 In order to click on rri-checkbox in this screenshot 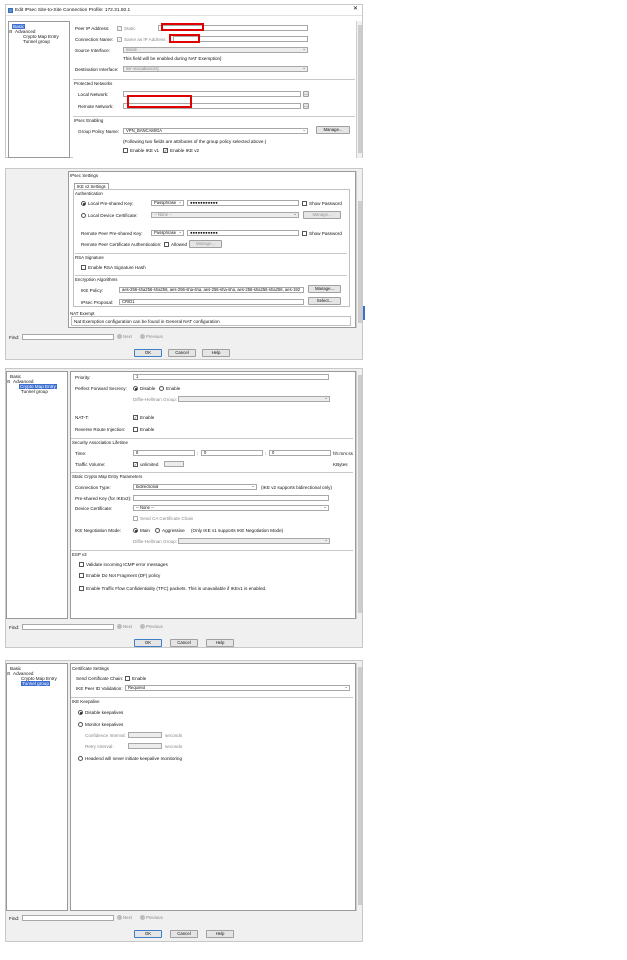, I will do `click(135, 429)`.